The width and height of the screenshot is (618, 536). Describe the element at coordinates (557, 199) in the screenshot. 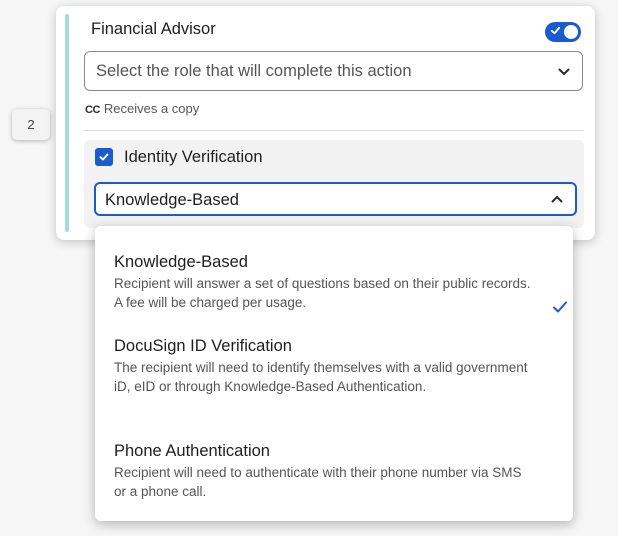

I see `chevron-up-icon` at that location.